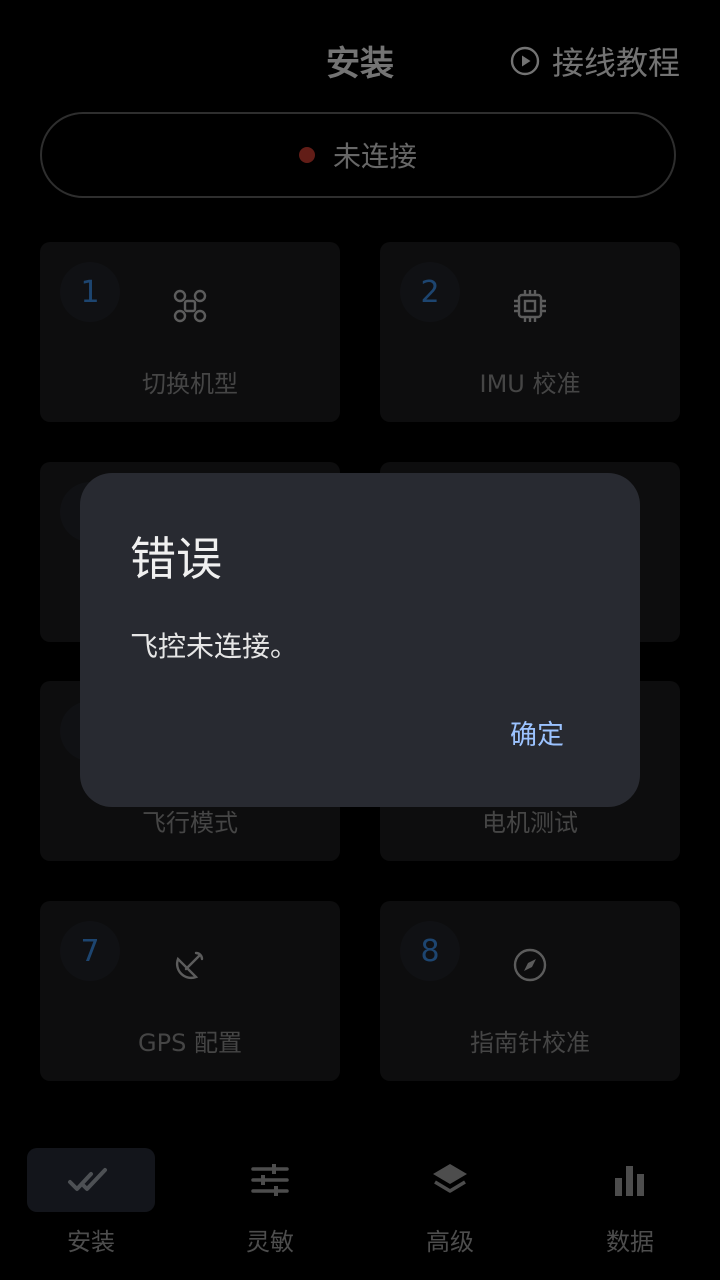  Describe the element at coordinates (176, 559) in the screenshot. I see `dialog-title: 错误` at that location.